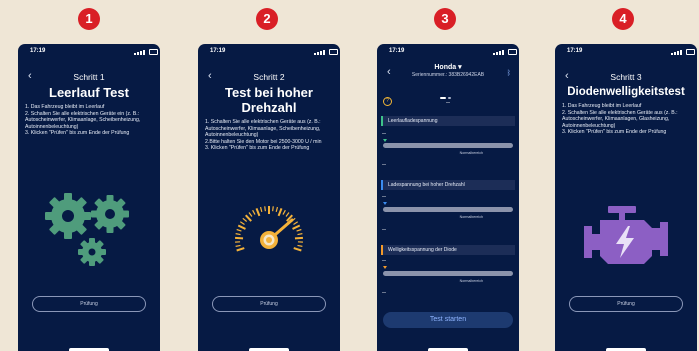 This screenshot has width=699, height=351. What do you see at coordinates (448, 75) in the screenshot?
I see `serial-number: Seriennummer.: 383B26942EAB` at bounding box center [448, 75].